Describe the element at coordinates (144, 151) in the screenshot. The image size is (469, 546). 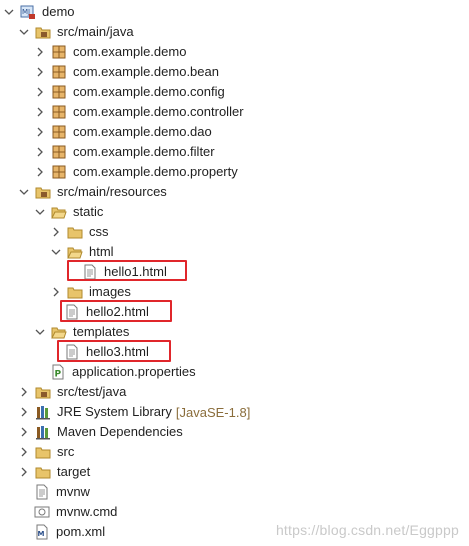
I see `package-label: com.example.demo.filter` at that location.